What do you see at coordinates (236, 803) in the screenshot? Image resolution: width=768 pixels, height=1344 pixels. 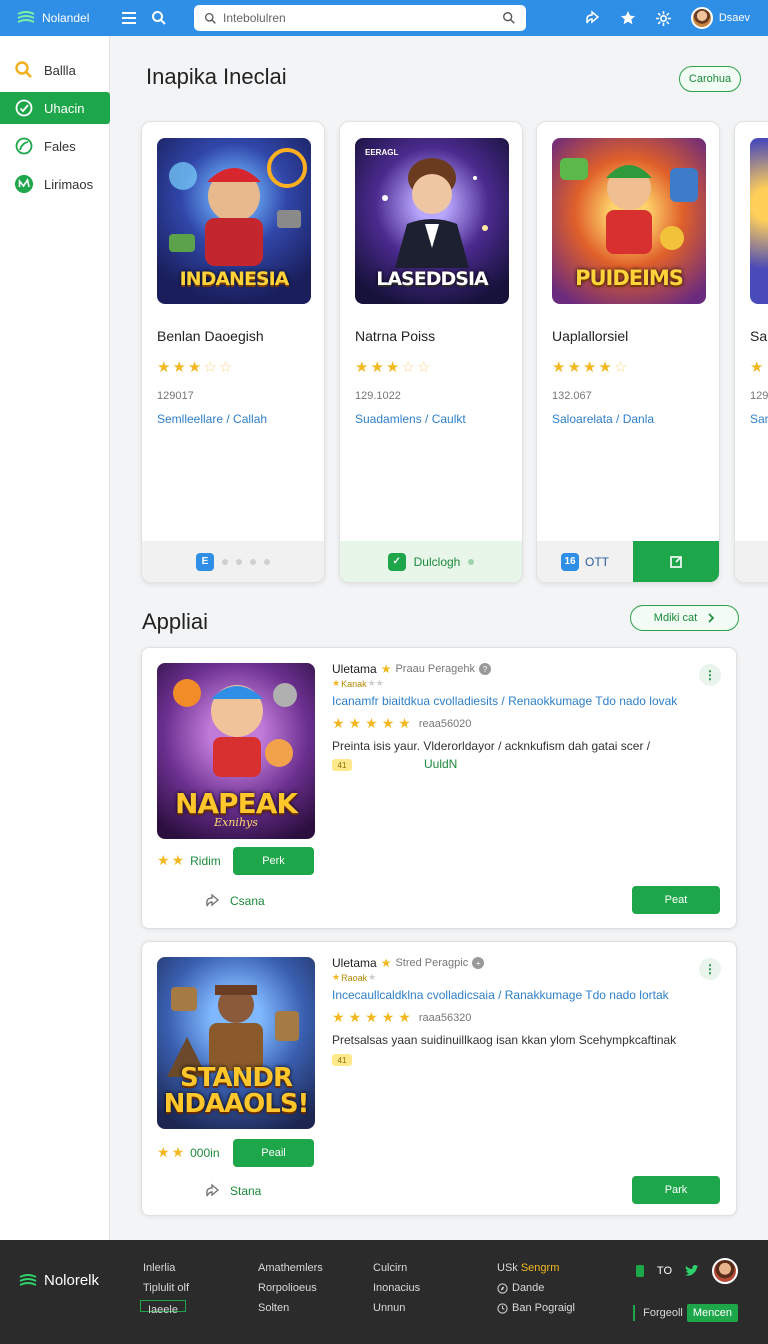 I see `cover-title: NAPEAK` at bounding box center [236, 803].